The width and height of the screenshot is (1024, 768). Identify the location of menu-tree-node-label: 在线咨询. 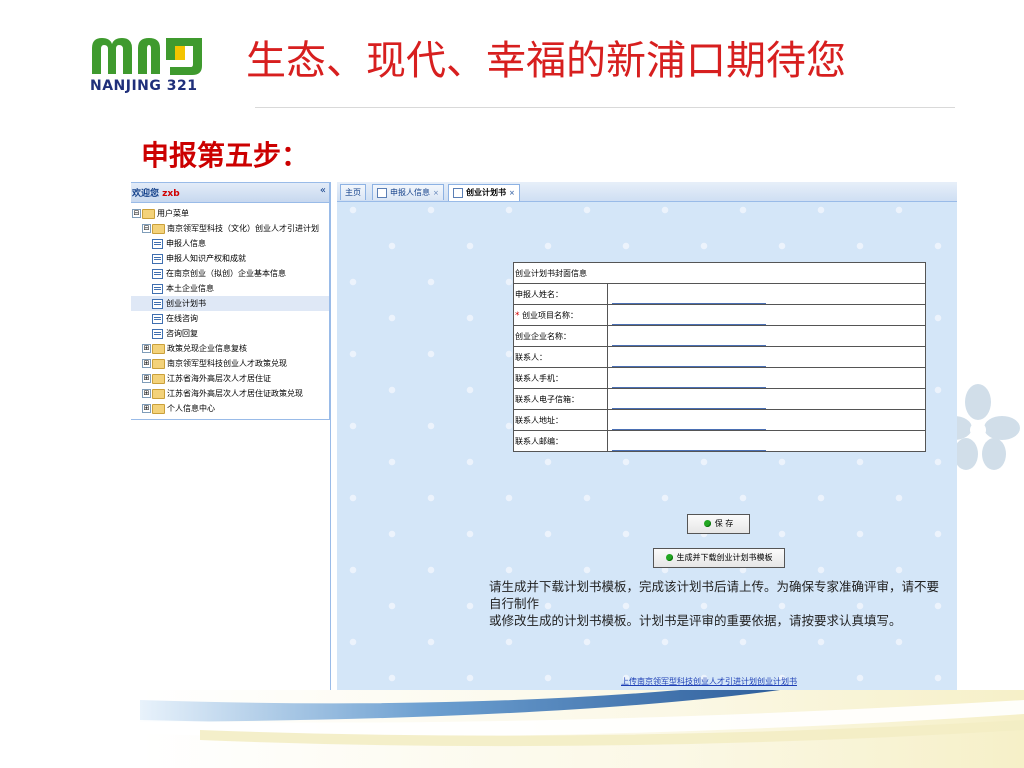
(182, 318).